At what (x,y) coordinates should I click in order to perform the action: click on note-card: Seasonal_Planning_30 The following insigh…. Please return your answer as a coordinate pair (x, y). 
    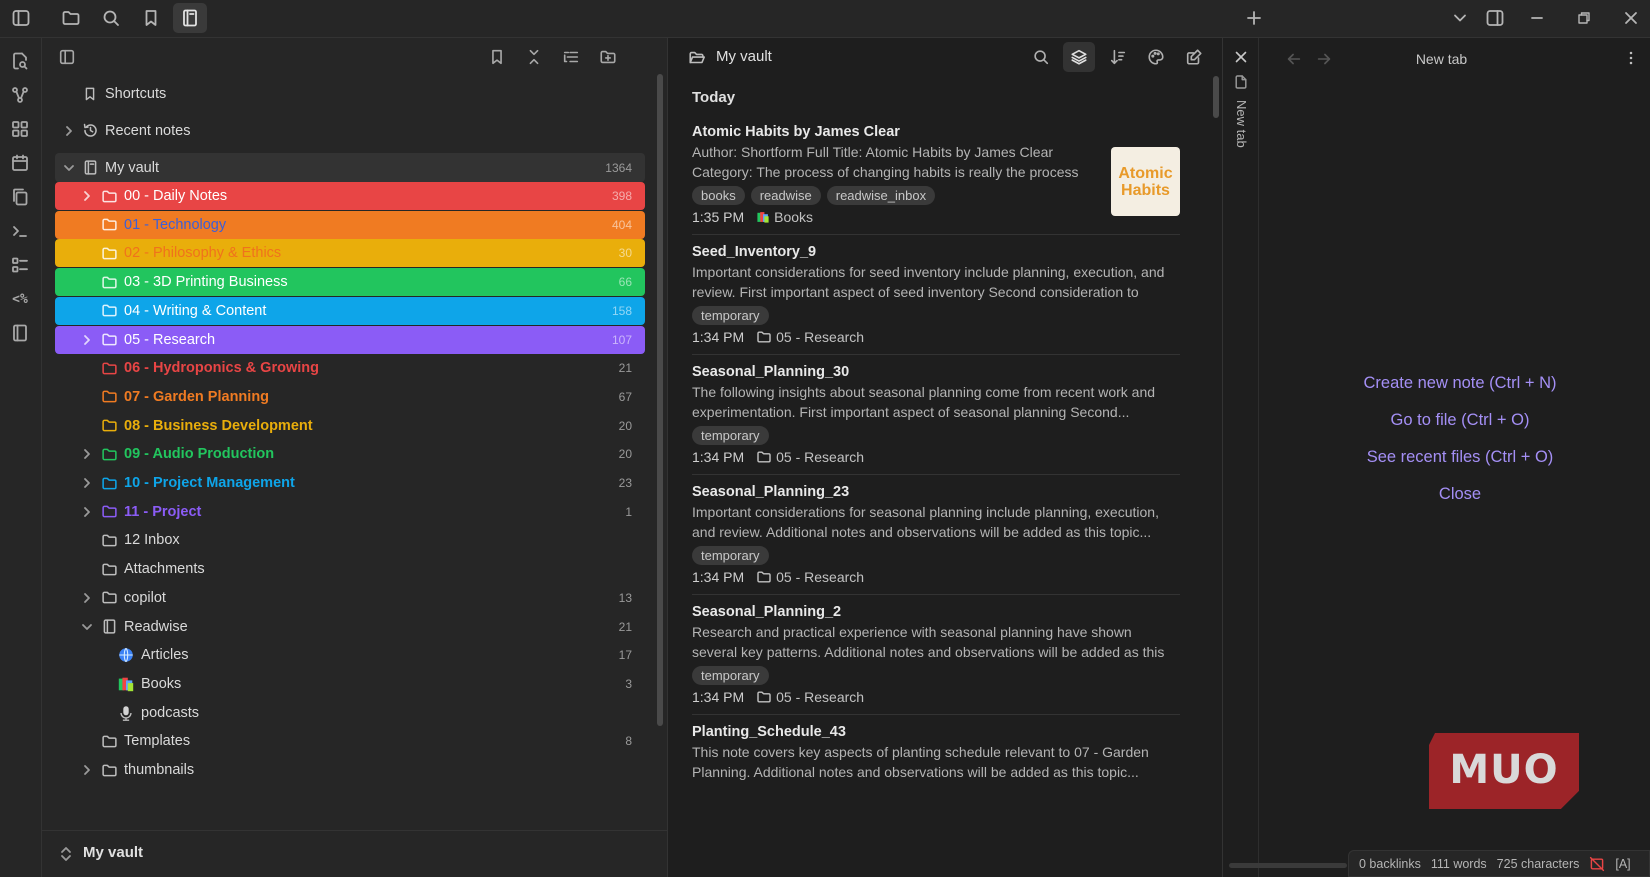
    Looking at the image, I should click on (936, 414).